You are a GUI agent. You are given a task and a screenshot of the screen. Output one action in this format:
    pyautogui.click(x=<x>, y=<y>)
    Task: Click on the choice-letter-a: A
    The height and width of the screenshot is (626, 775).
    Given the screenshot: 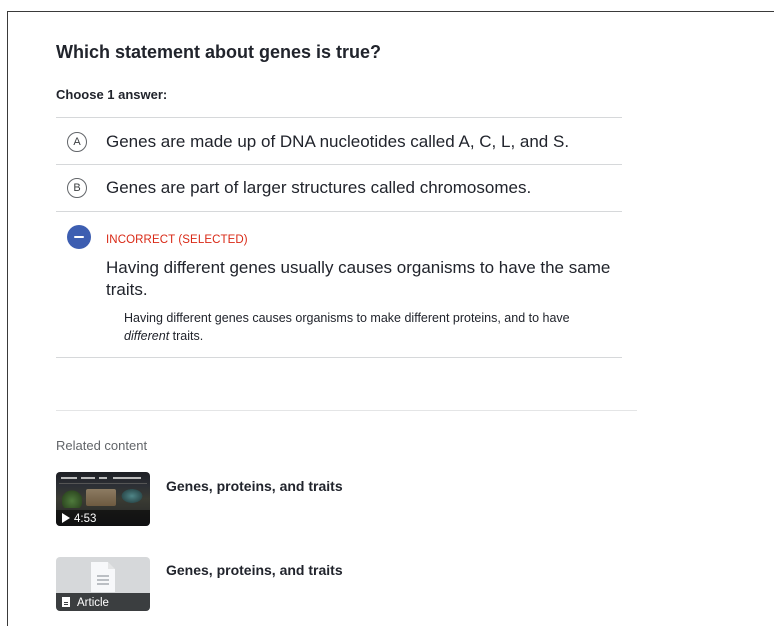 What is the action you would take?
    pyautogui.click(x=77, y=142)
    